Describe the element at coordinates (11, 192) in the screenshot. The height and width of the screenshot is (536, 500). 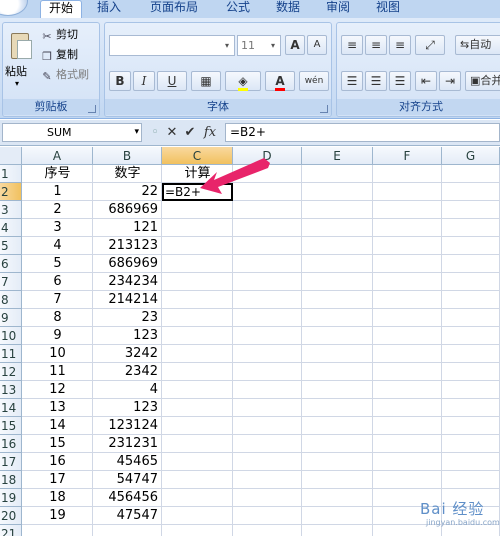
I see `row-header-2: 2` at that location.